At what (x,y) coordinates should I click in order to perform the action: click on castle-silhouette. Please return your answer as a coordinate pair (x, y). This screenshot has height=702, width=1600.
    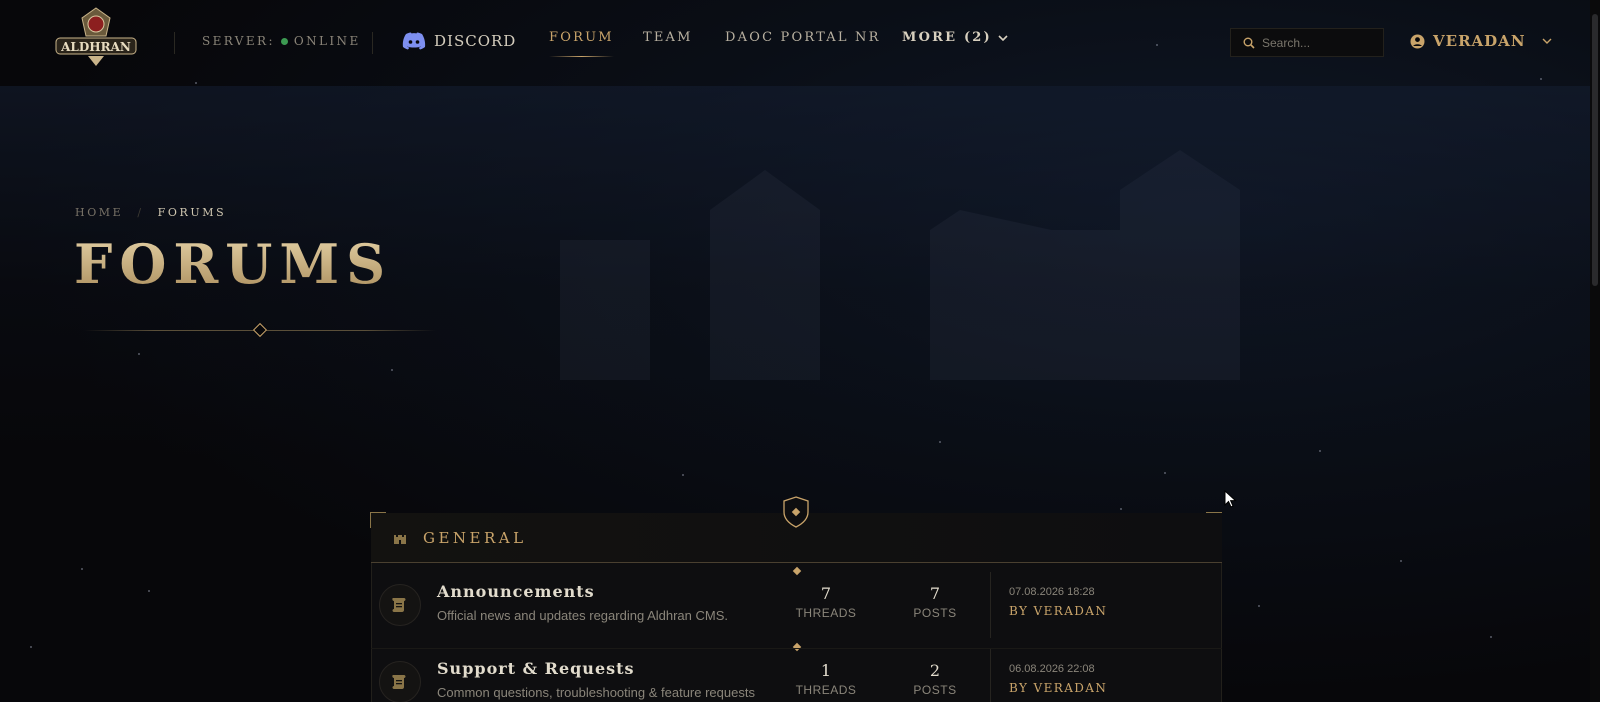
    Looking at the image, I should click on (900, 265).